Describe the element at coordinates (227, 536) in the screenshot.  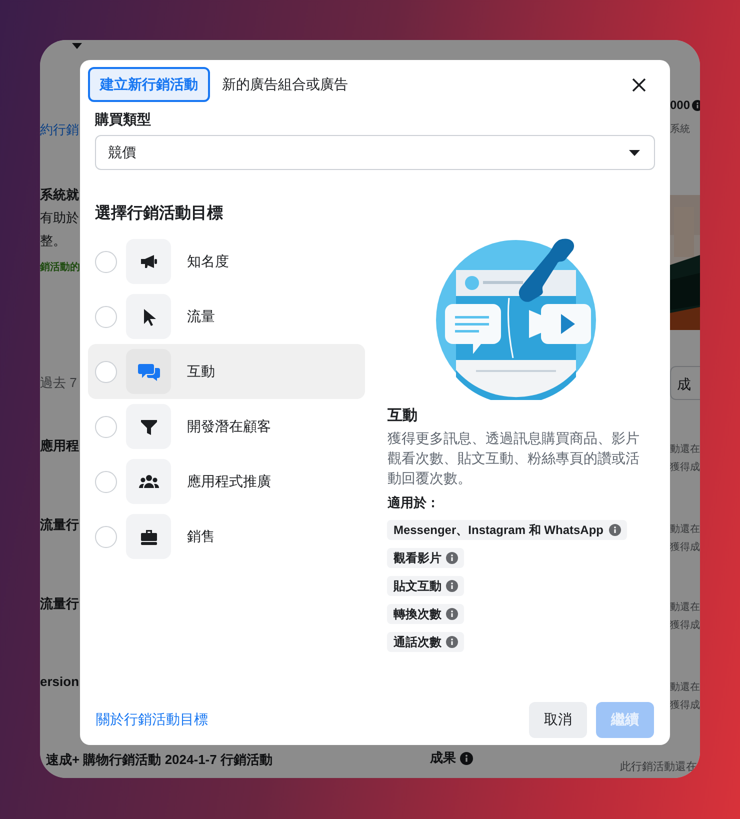
I see `objective-option: 銷售` at that location.